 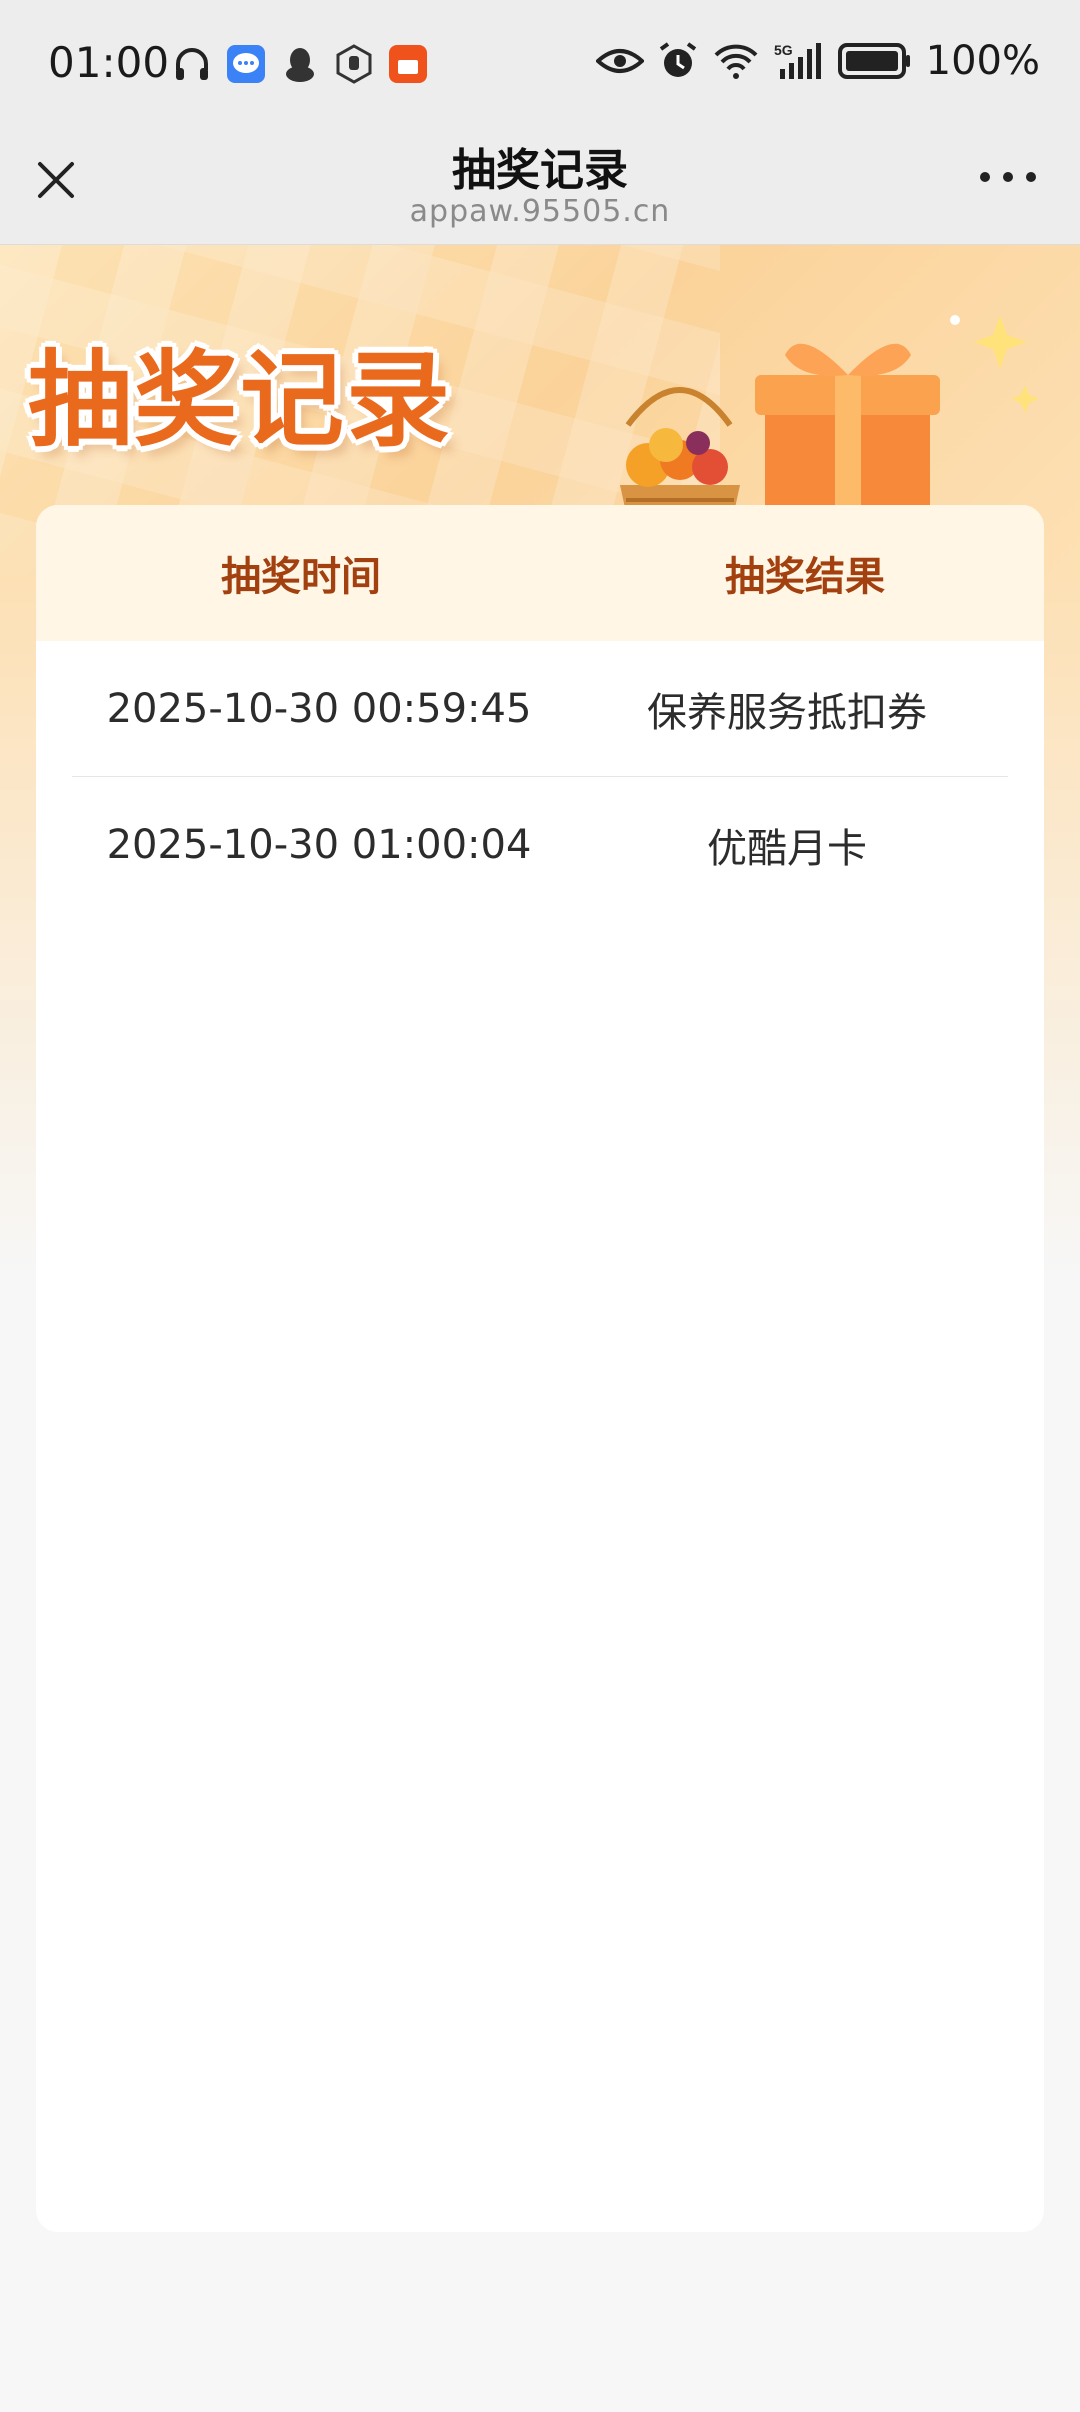 What do you see at coordinates (787, 848) in the screenshot?
I see `row-result: 优酷月卡` at bounding box center [787, 848].